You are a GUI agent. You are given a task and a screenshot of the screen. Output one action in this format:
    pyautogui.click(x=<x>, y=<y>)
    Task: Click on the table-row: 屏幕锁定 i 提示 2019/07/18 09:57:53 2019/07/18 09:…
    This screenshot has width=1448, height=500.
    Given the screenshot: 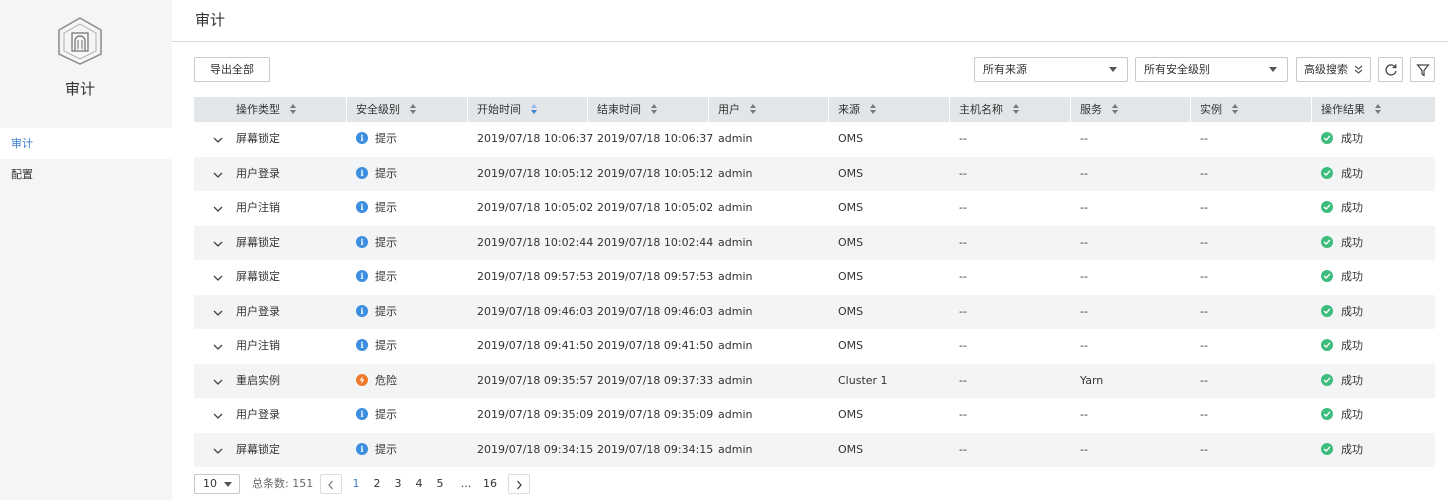 What is the action you would take?
    pyautogui.click(x=814, y=277)
    